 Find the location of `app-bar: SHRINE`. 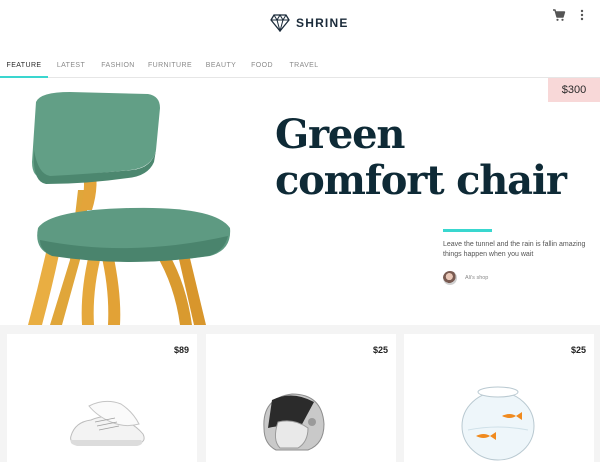

app-bar: SHRINE is located at coordinates (300, 29).